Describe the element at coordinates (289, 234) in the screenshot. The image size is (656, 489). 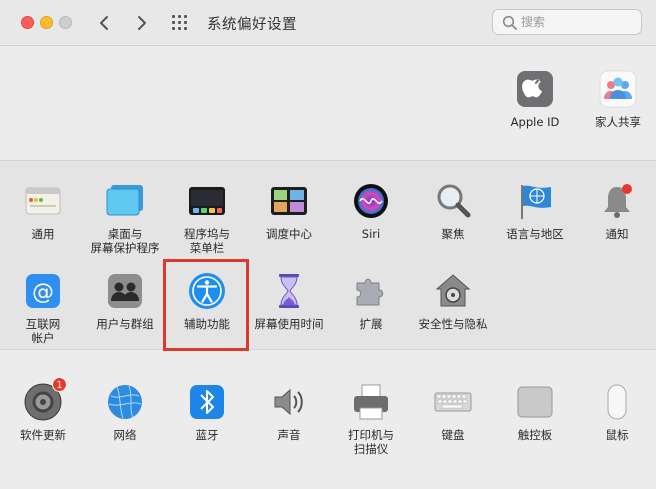
I see `mission-control-label: 调度中心` at that location.